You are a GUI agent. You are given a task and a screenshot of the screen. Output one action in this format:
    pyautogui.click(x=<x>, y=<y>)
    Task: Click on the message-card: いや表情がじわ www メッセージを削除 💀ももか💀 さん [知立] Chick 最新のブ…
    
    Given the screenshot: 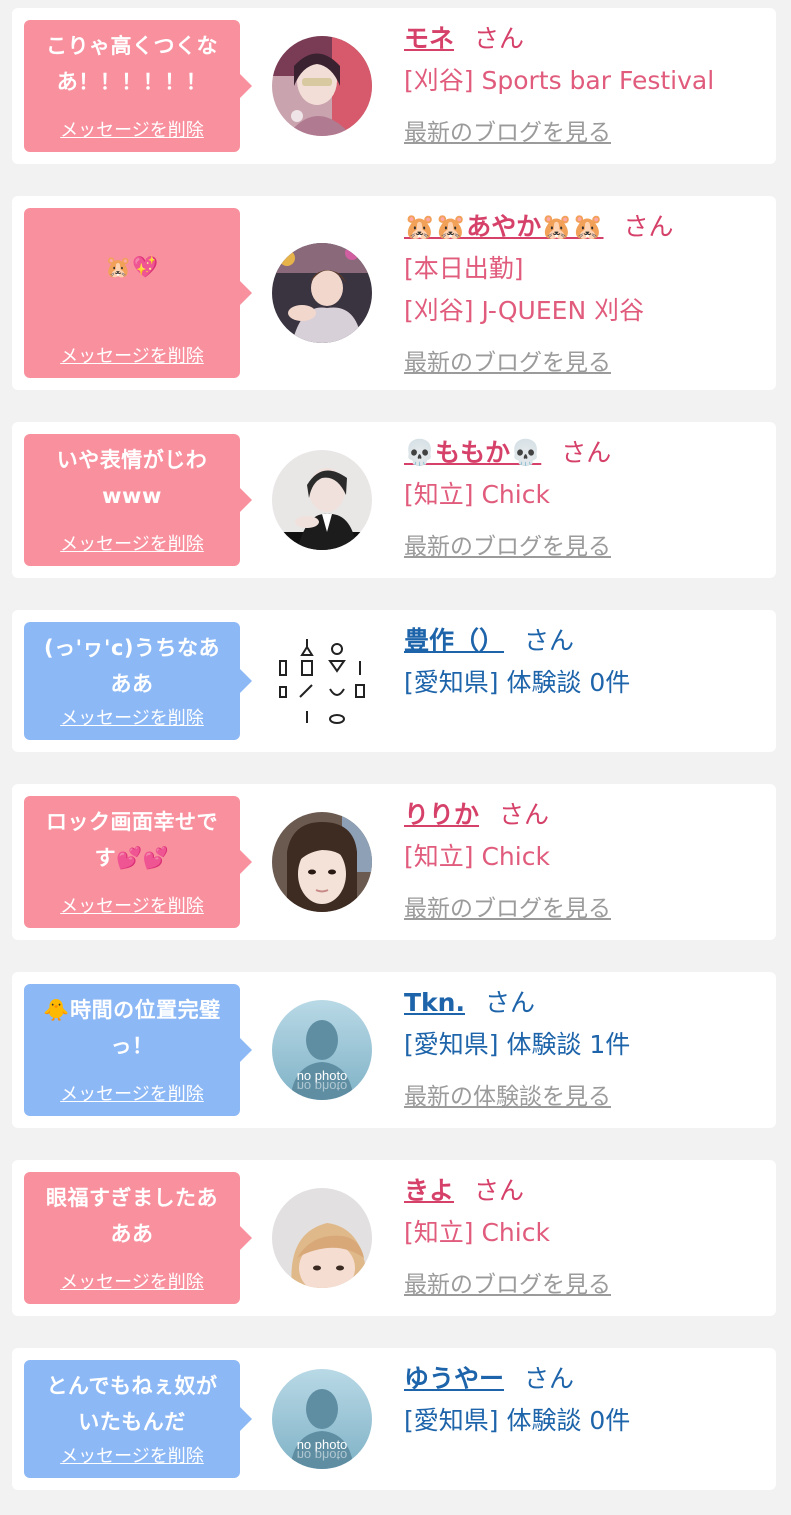 What is the action you would take?
    pyautogui.click(x=394, y=500)
    